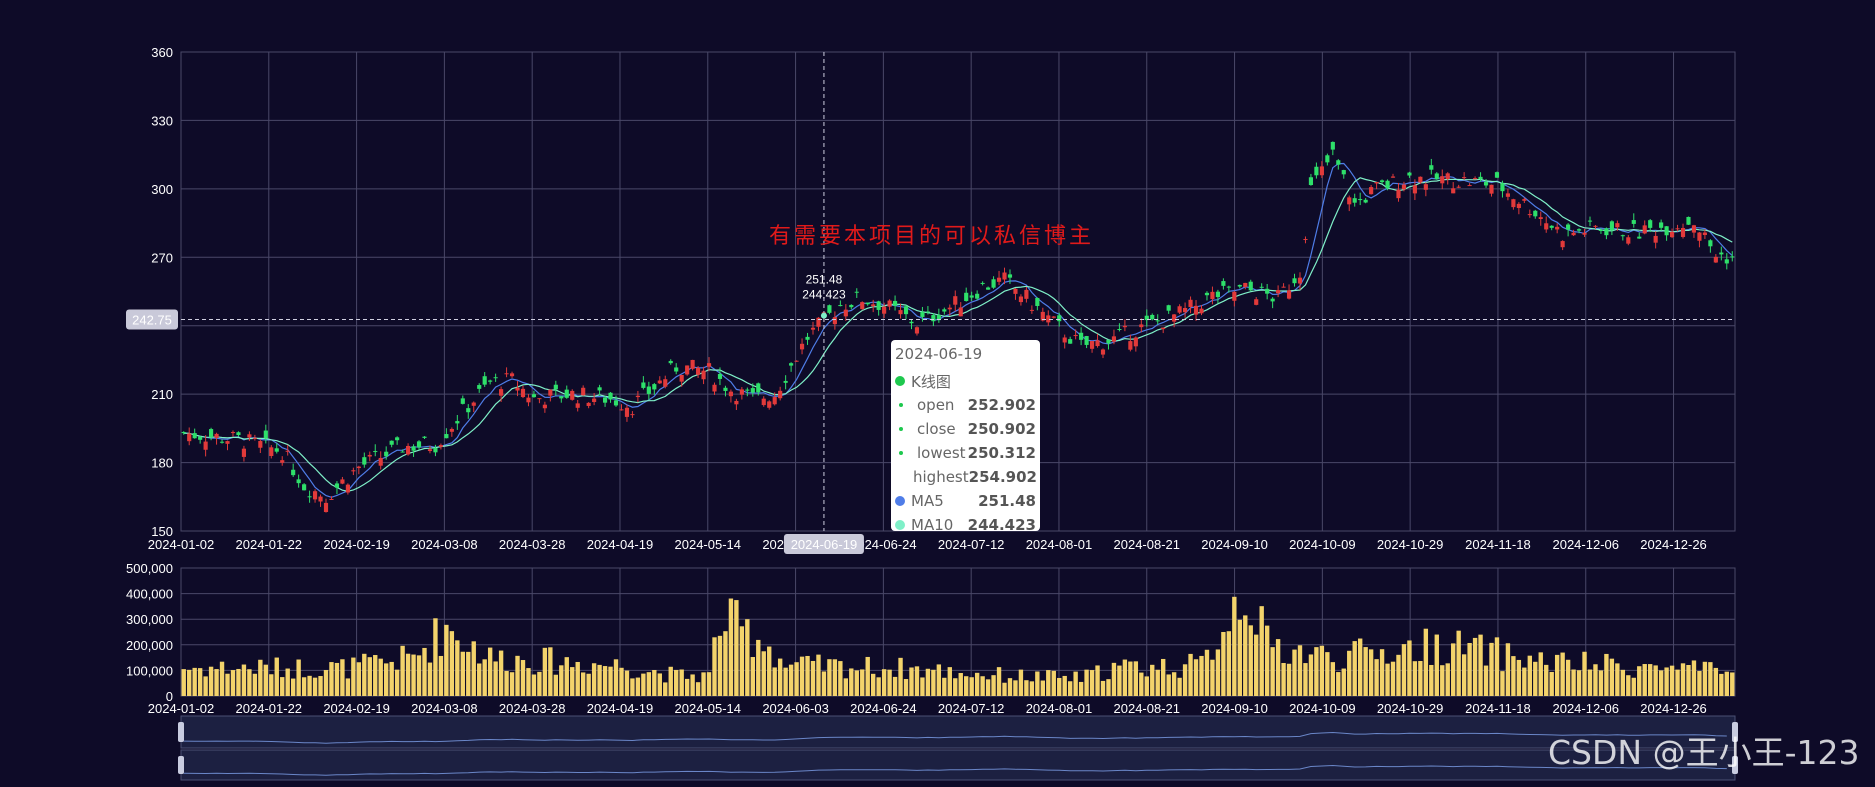 This screenshot has height=787, width=1875. What do you see at coordinates (1673, 708) in the screenshot?
I see `volume-date-tick-label: 2024-12-26` at bounding box center [1673, 708].